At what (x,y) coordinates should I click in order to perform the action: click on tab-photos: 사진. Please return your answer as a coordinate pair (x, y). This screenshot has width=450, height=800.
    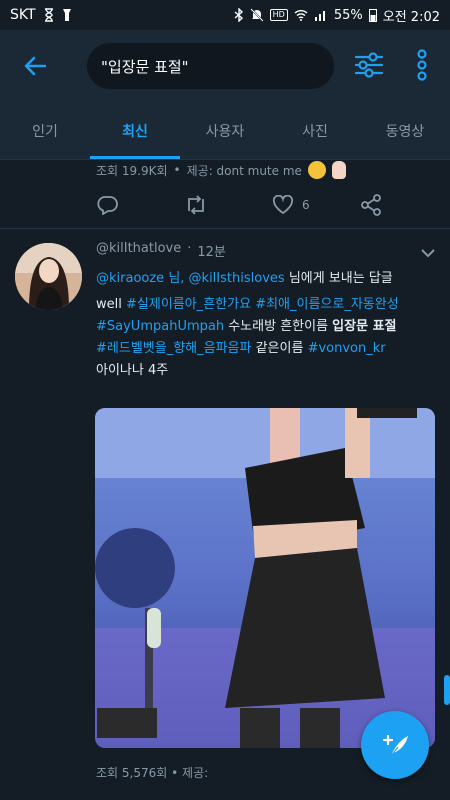
    Looking at the image, I should click on (315, 130).